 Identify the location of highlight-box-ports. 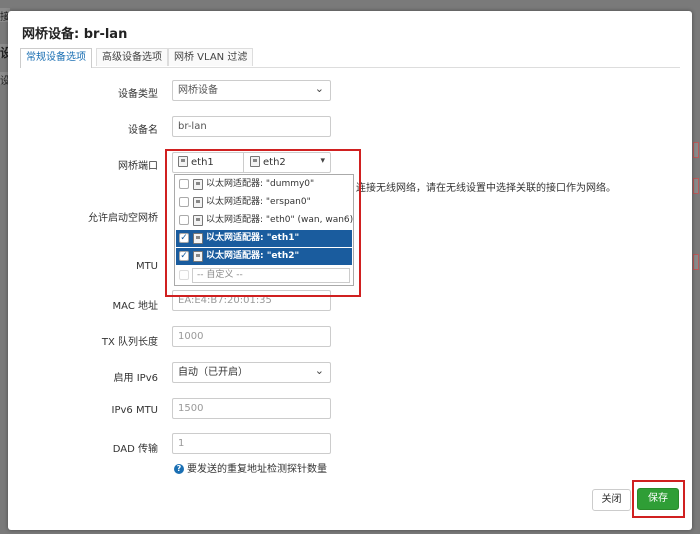
(263, 223).